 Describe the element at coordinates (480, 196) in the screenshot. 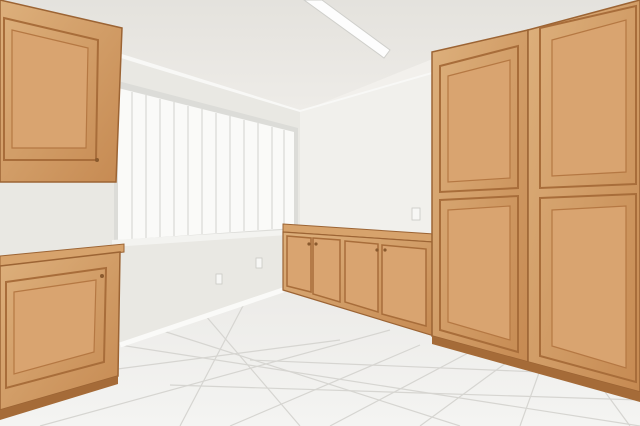

I see `tall-cabinet-left` at that location.